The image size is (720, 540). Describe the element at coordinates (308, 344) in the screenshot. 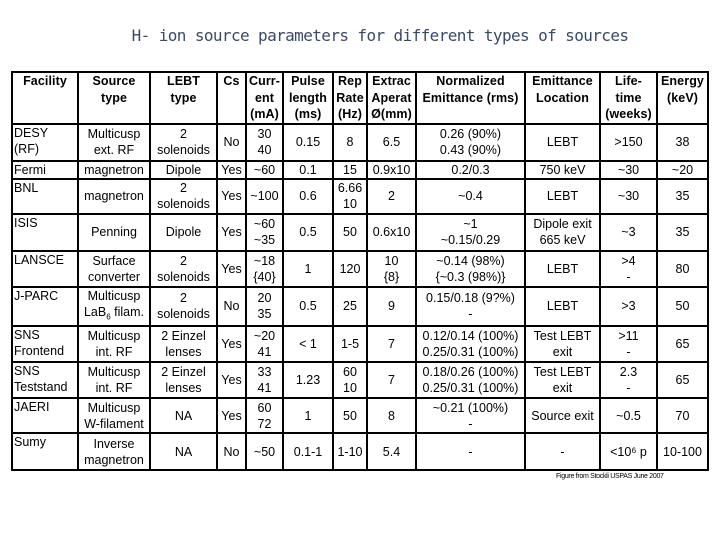

I see `cell-text: < 1` at that location.